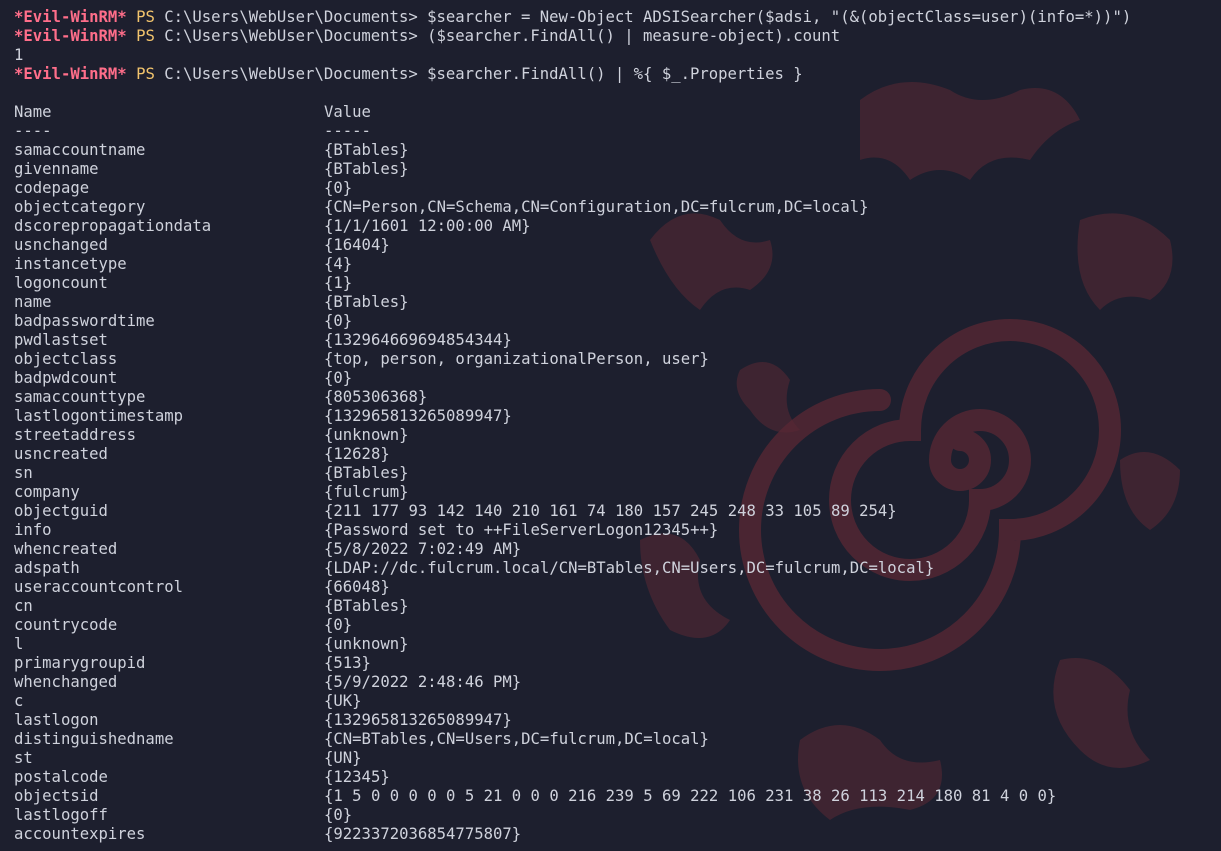 The image size is (1221, 851). I want to click on property-value: {66048}, so click(357, 587).